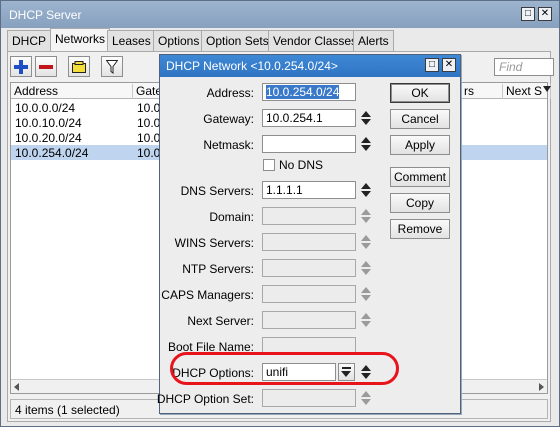  What do you see at coordinates (16, 387) in the screenshot?
I see `scroll-left-icon` at bounding box center [16, 387].